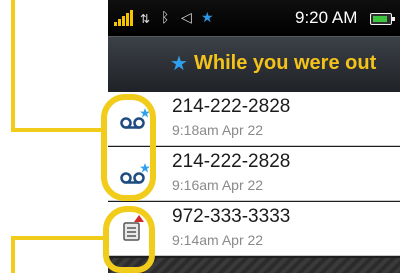 This screenshot has width=400, height=273. What do you see at coordinates (129, 239) in the screenshot?
I see `highlight-ring-message` at bounding box center [129, 239].